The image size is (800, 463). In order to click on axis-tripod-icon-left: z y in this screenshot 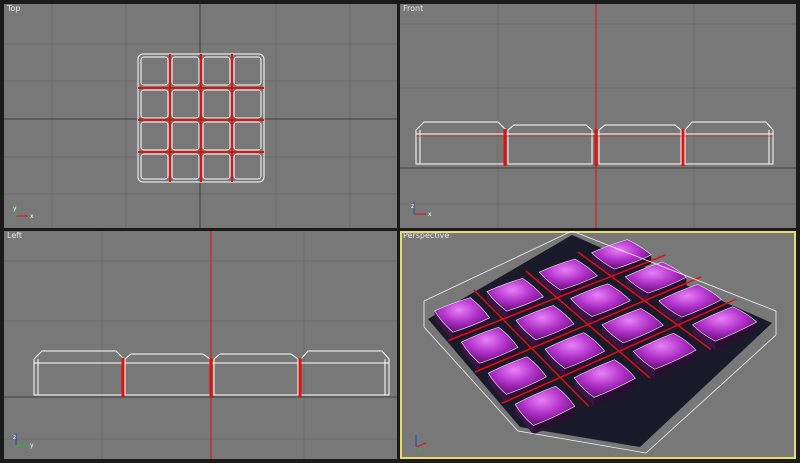, I will do `click(23, 441)`.